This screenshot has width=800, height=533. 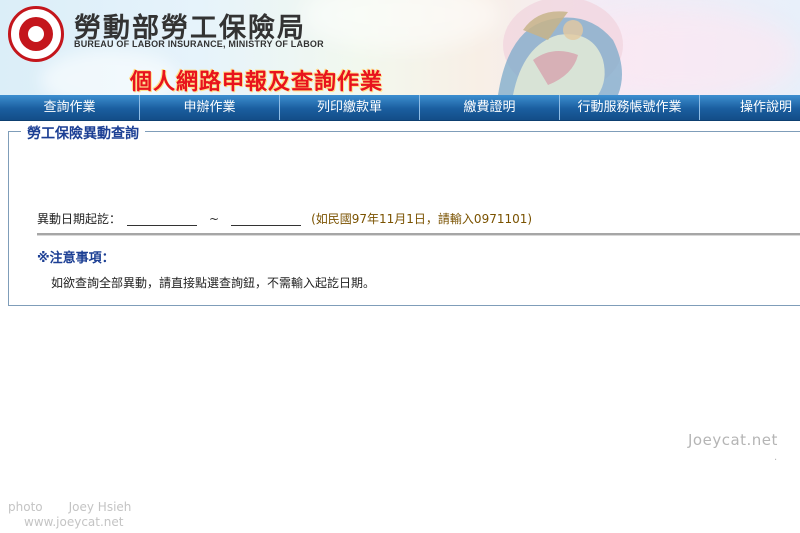 I want to click on watermark-photographer: Joey Hsieh, so click(x=100, y=507).